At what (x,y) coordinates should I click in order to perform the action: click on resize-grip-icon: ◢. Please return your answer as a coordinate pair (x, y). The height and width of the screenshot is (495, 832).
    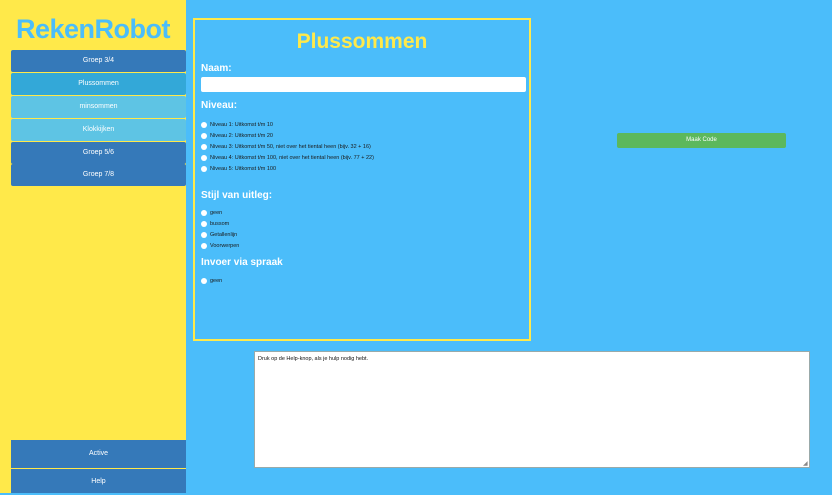
    Looking at the image, I should click on (806, 464).